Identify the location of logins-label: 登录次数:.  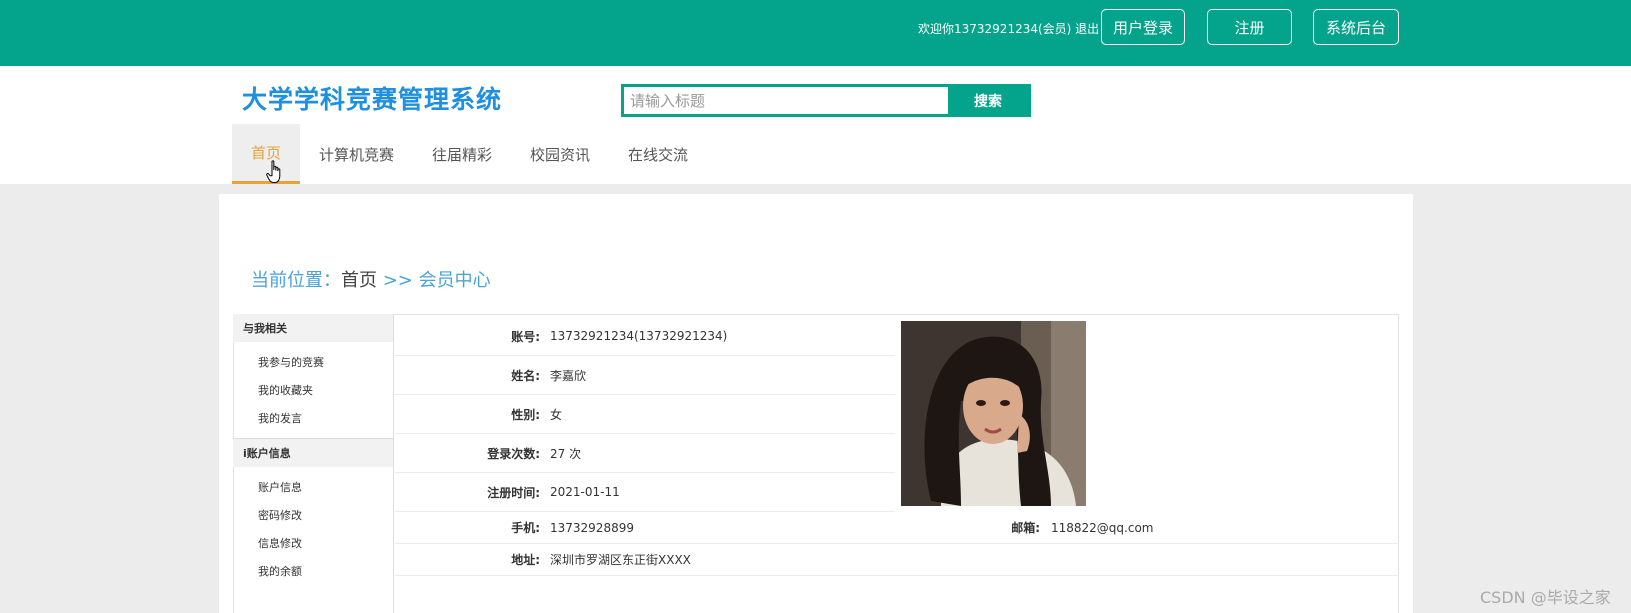
(513, 453).